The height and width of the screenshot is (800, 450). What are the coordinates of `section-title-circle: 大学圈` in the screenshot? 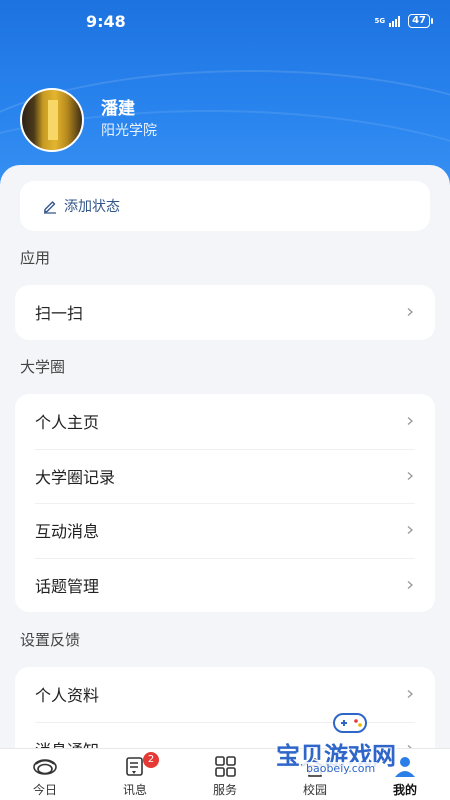 It's located at (43, 367).